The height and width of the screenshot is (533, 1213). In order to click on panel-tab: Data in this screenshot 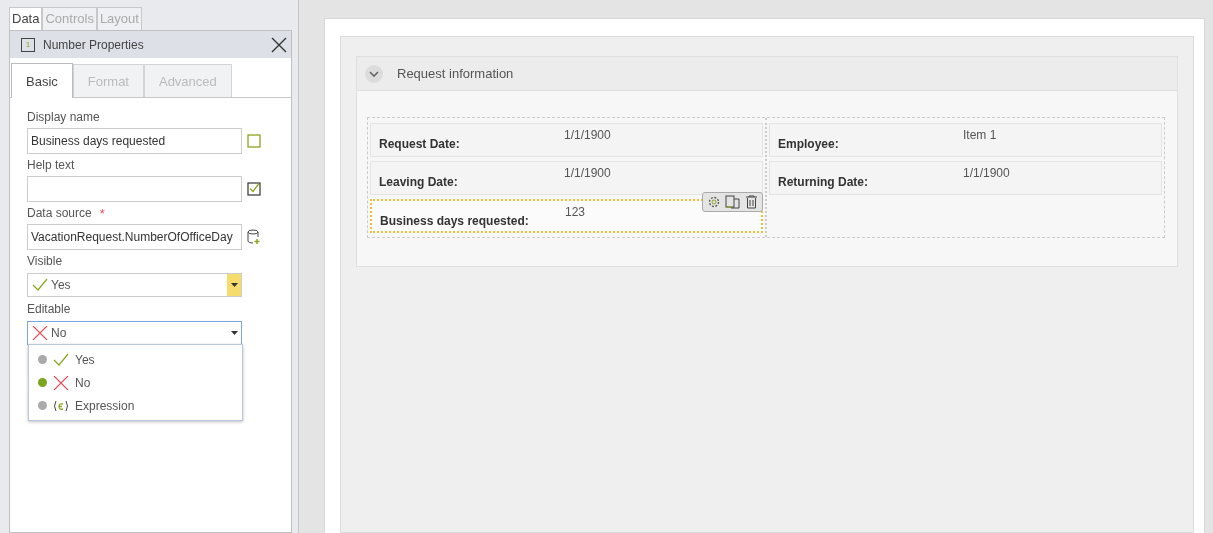, I will do `click(26, 18)`.